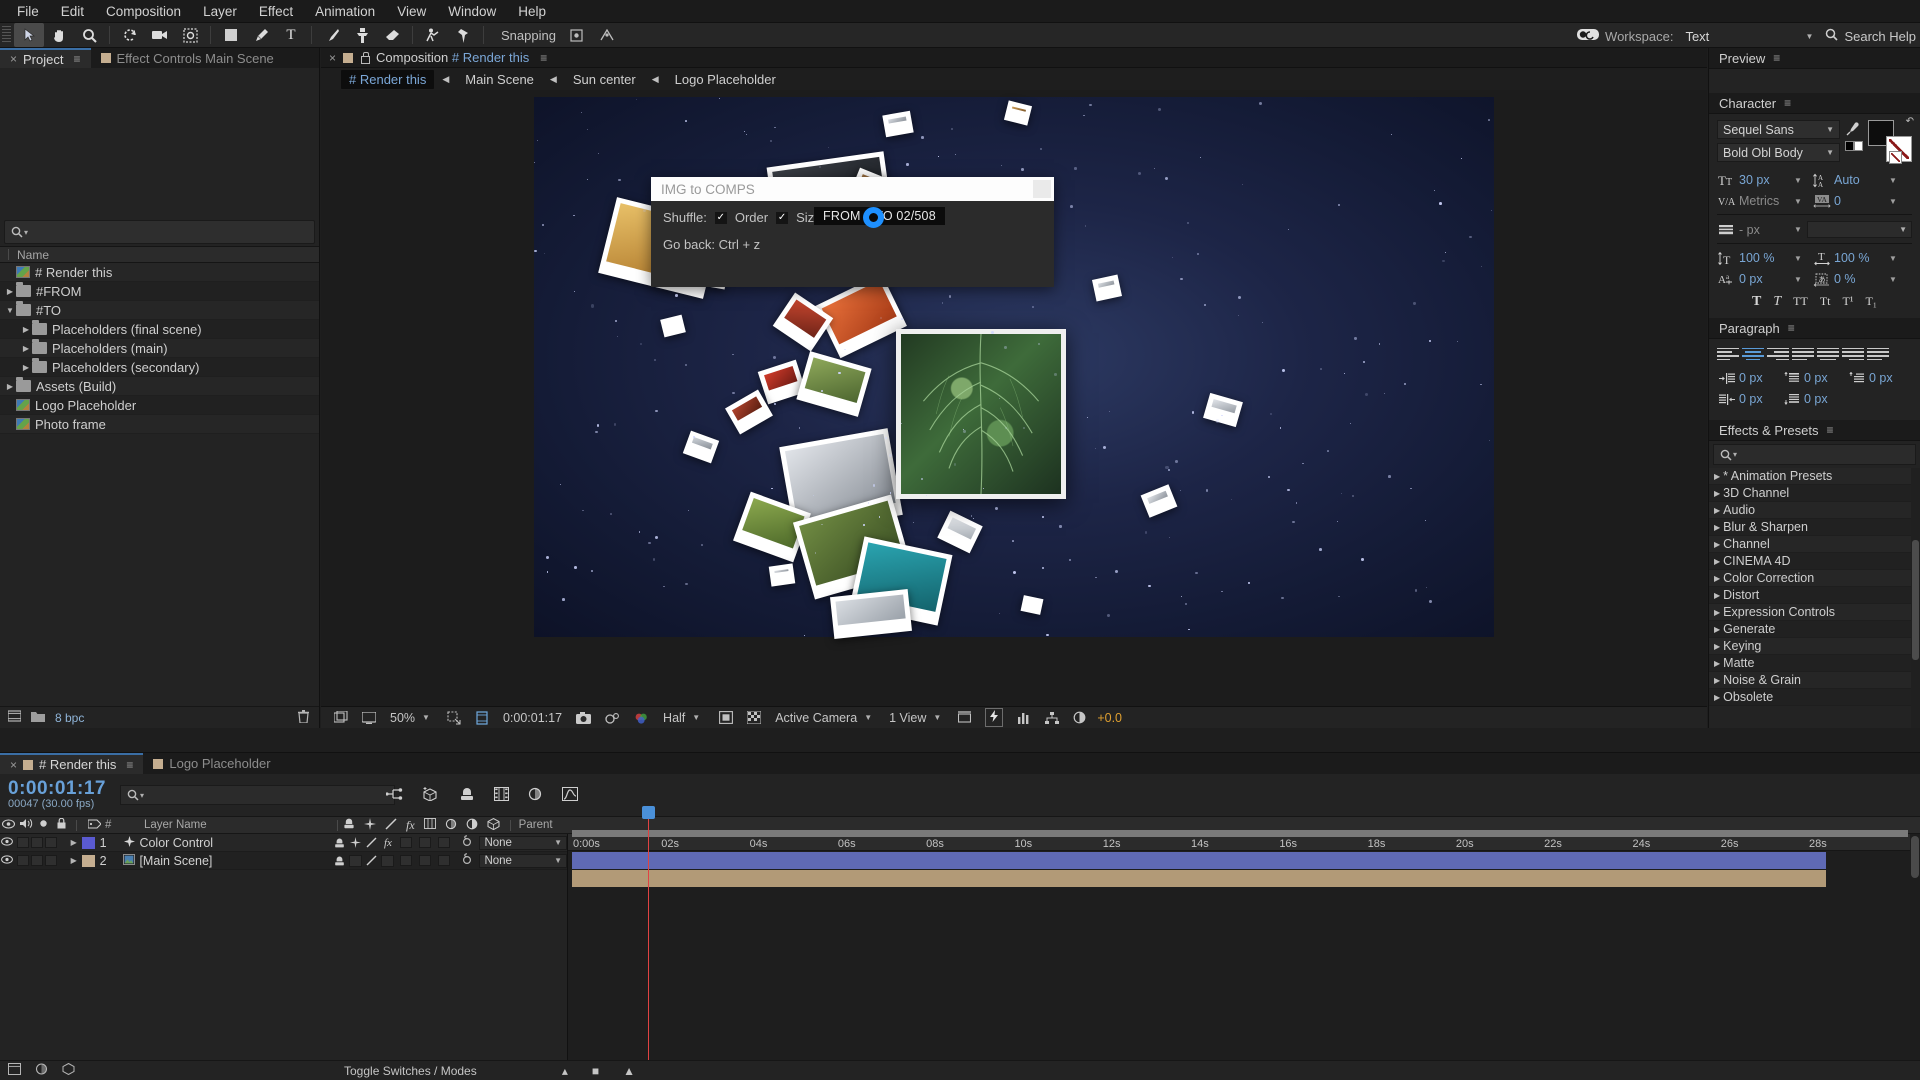 The height and width of the screenshot is (1080, 1920). What do you see at coordinates (1052, 717) in the screenshot?
I see `comp-flowchart-icon` at bounding box center [1052, 717].